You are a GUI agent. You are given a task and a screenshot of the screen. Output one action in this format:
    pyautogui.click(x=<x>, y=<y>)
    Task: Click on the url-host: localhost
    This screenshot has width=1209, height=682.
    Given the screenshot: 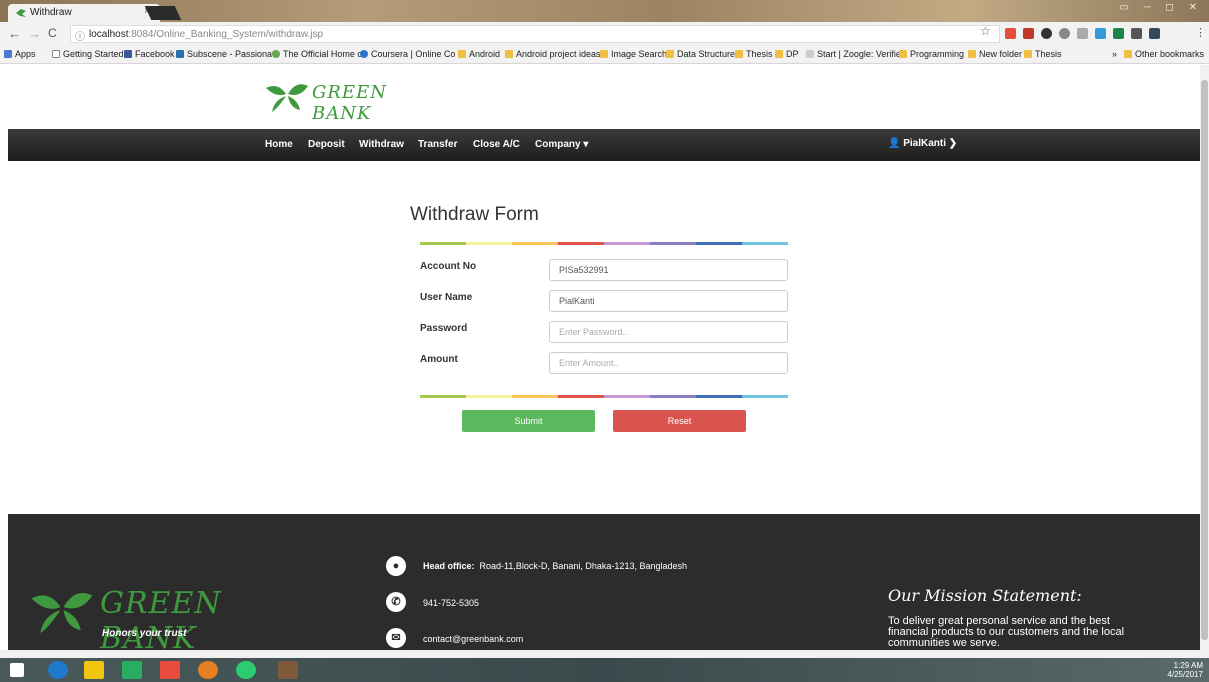 What is the action you would take?
    pyautogui.click(x=109, y=34)
    